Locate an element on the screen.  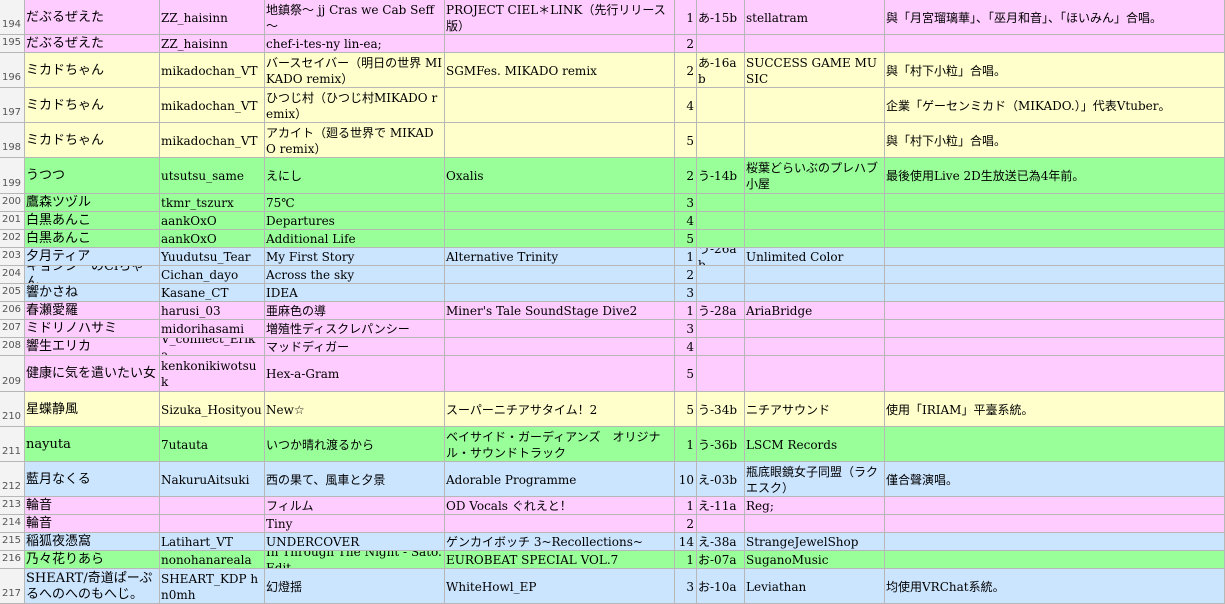
cell-song-title: 亜麻色の導 is located at coordinates (355, 311).